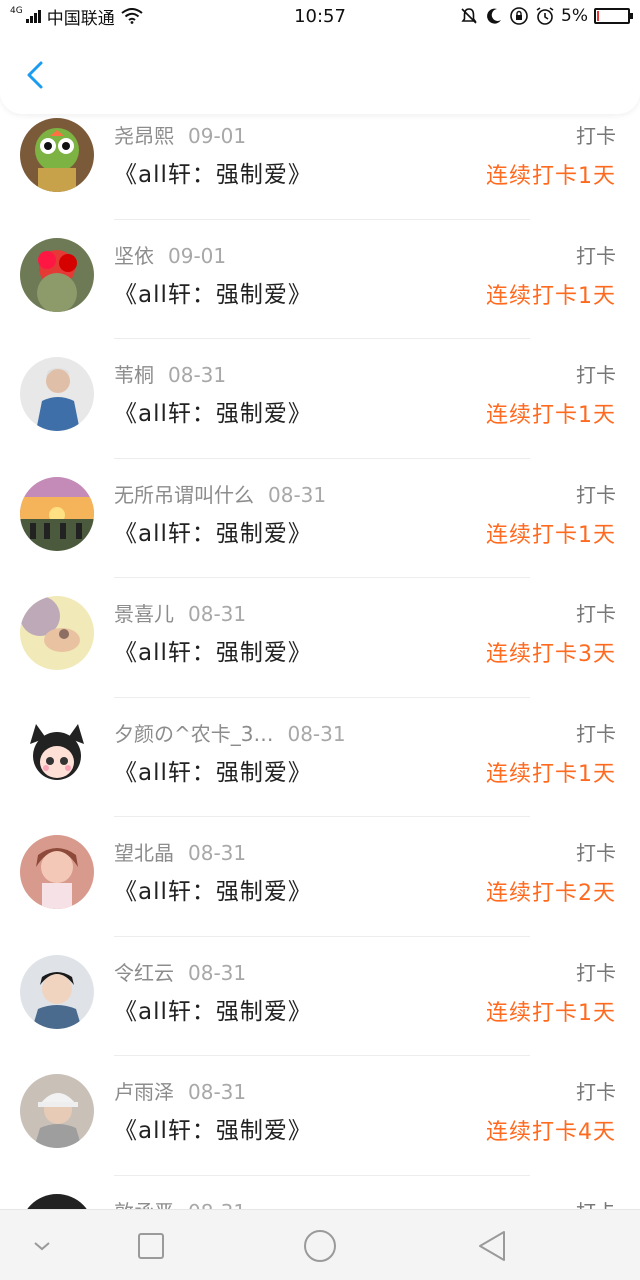  Describe the element at coordinates (144, 973) in the screenshot. I see `user-name: 令红云` at that location.